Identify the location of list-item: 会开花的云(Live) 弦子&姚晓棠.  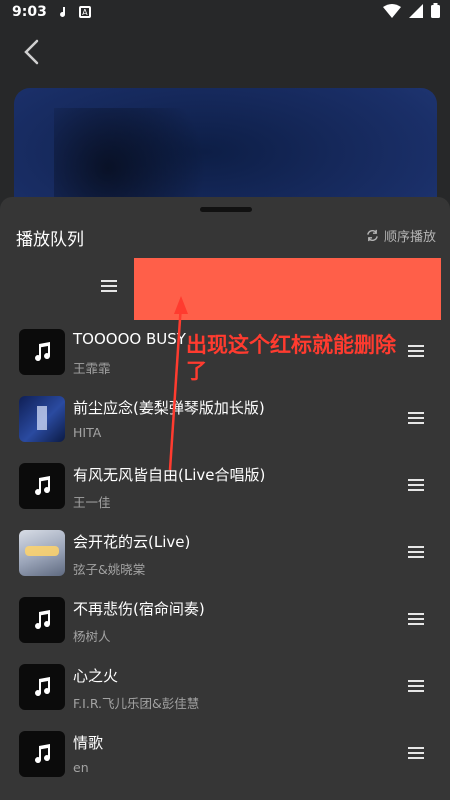
(225, 556).